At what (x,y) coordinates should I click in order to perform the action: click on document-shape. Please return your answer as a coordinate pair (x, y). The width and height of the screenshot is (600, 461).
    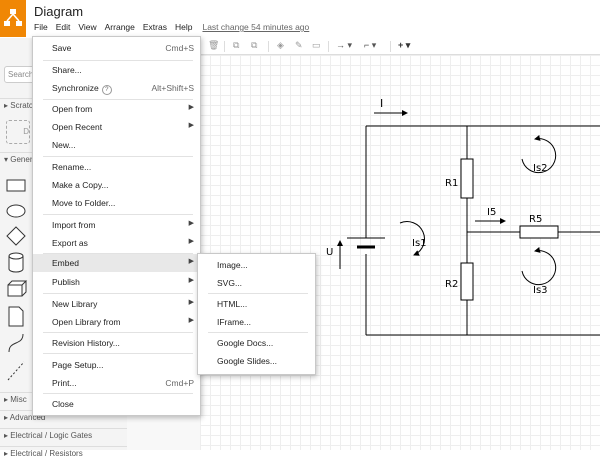
    Looking at the image, I should click on (17, 317).